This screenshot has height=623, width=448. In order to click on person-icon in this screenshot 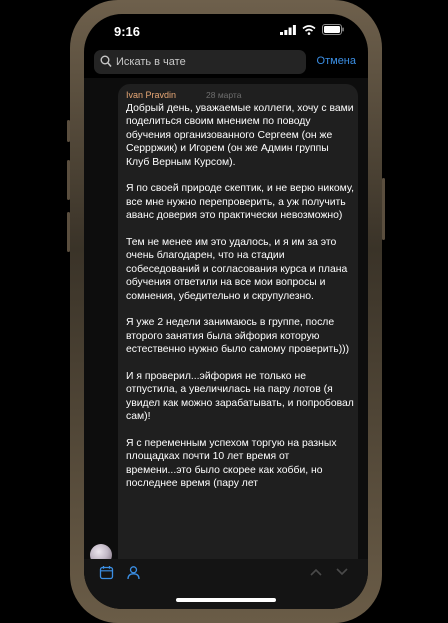, I will do `click(133, 572)`.